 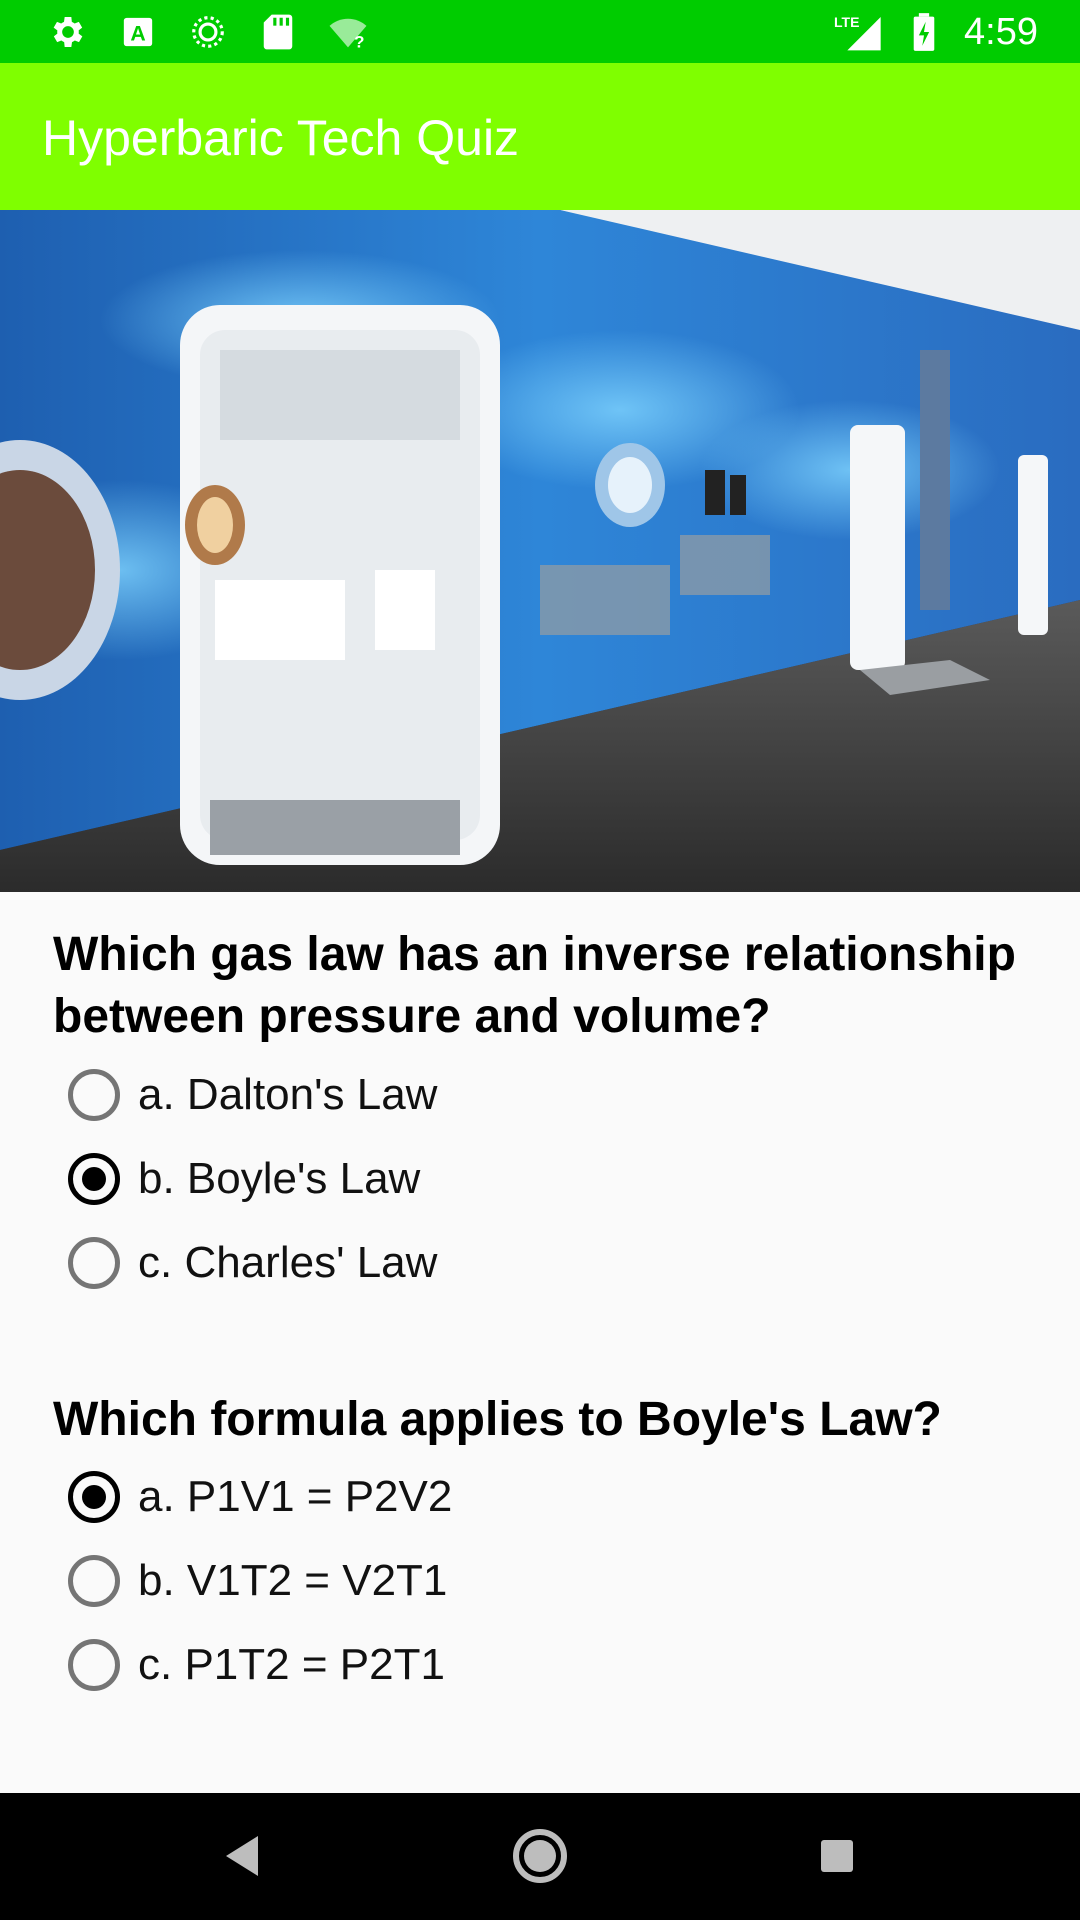 What do you see at coordinates (837, 1856) in the screenshot?
I see `recents-icon` at bounding box center [837, 1856].